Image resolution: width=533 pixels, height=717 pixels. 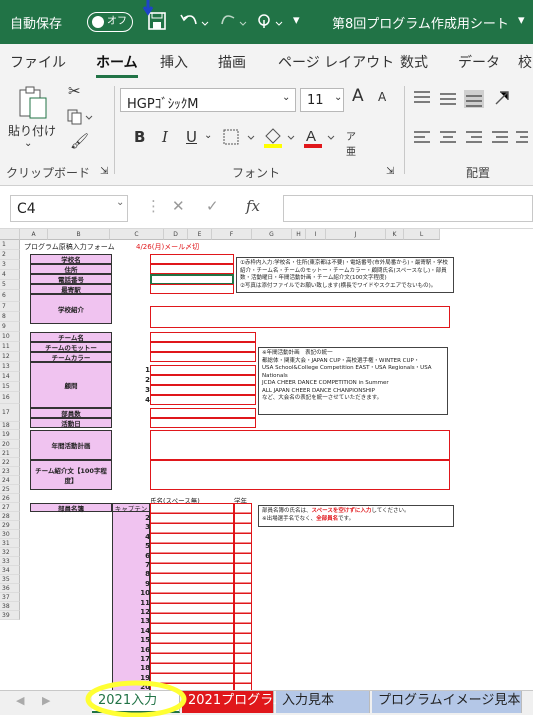 I want to click on name-box: C4, so click(x=69, y=208).